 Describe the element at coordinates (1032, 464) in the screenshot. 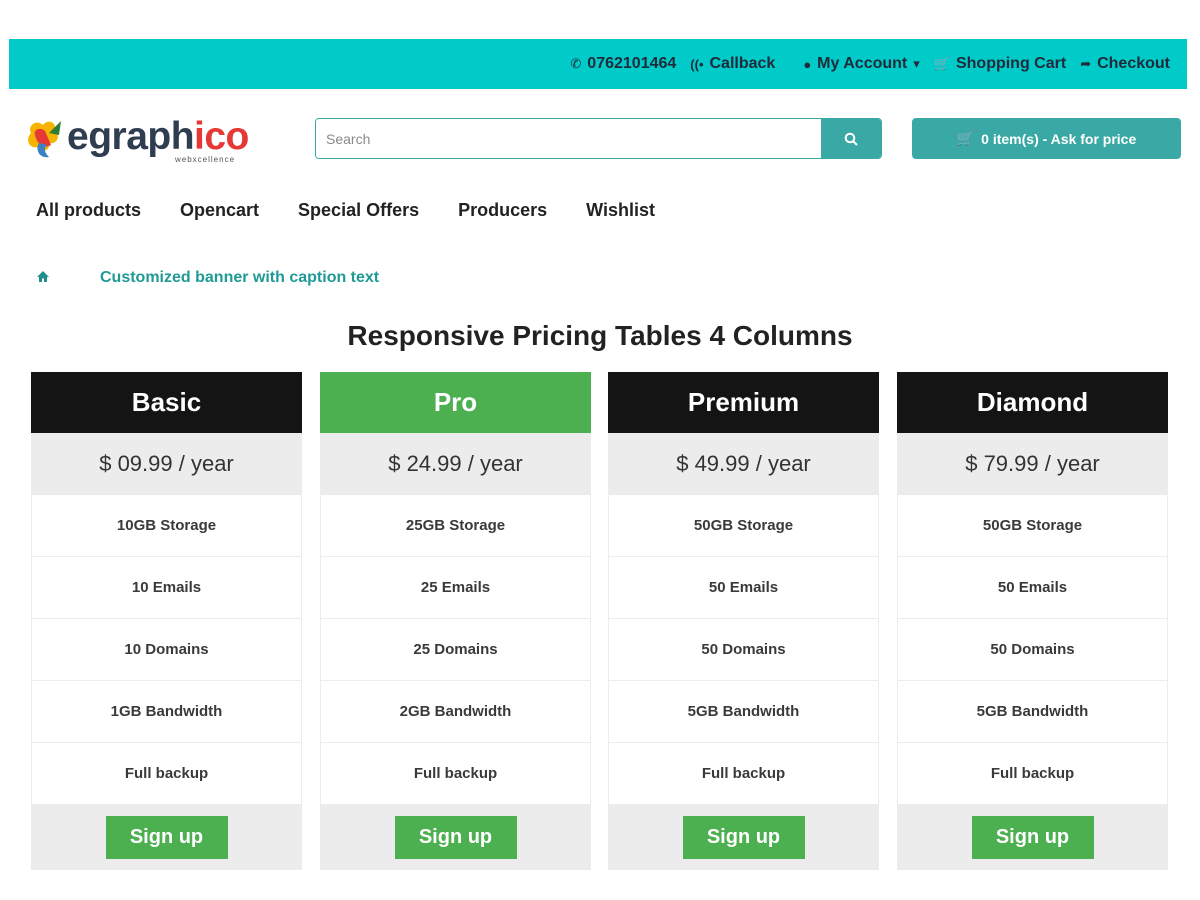

I see `plan-price: $ 79.99 / year` at that location.